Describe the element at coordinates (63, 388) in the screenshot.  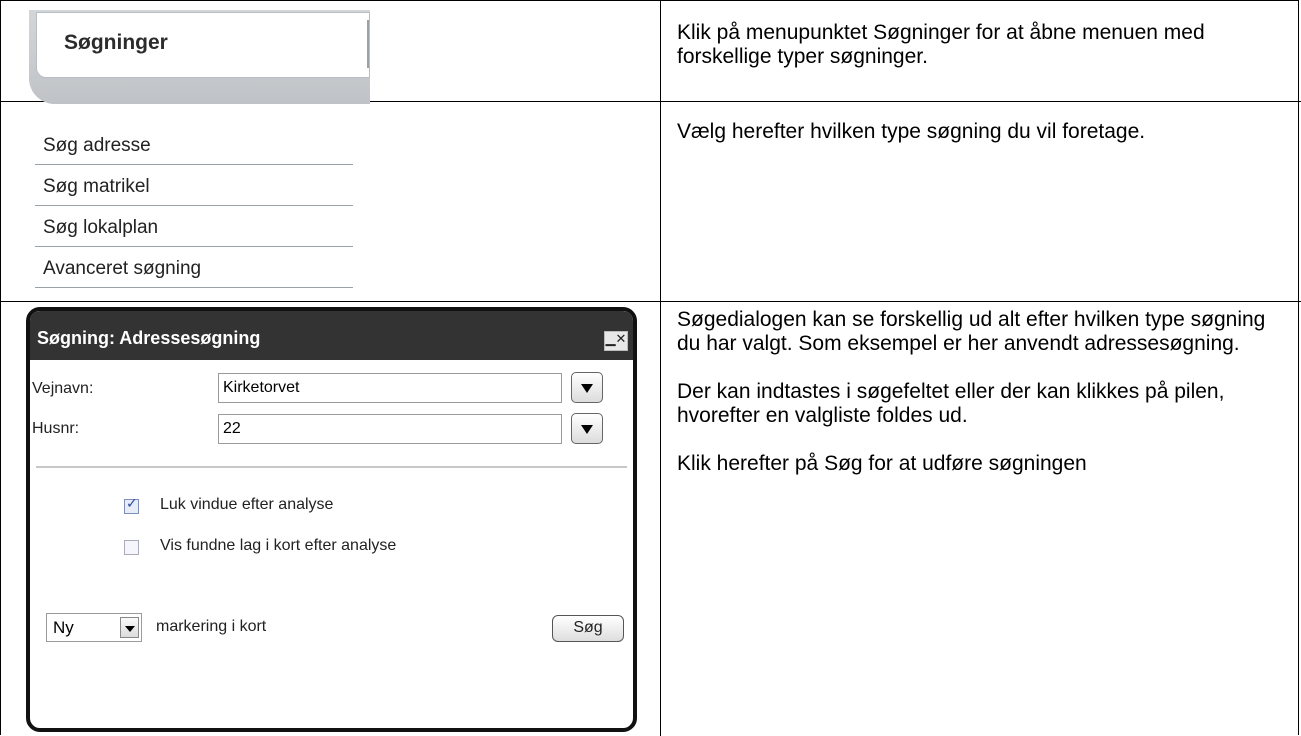
I see `vejnavn-label: Vejnavn:` at that location.